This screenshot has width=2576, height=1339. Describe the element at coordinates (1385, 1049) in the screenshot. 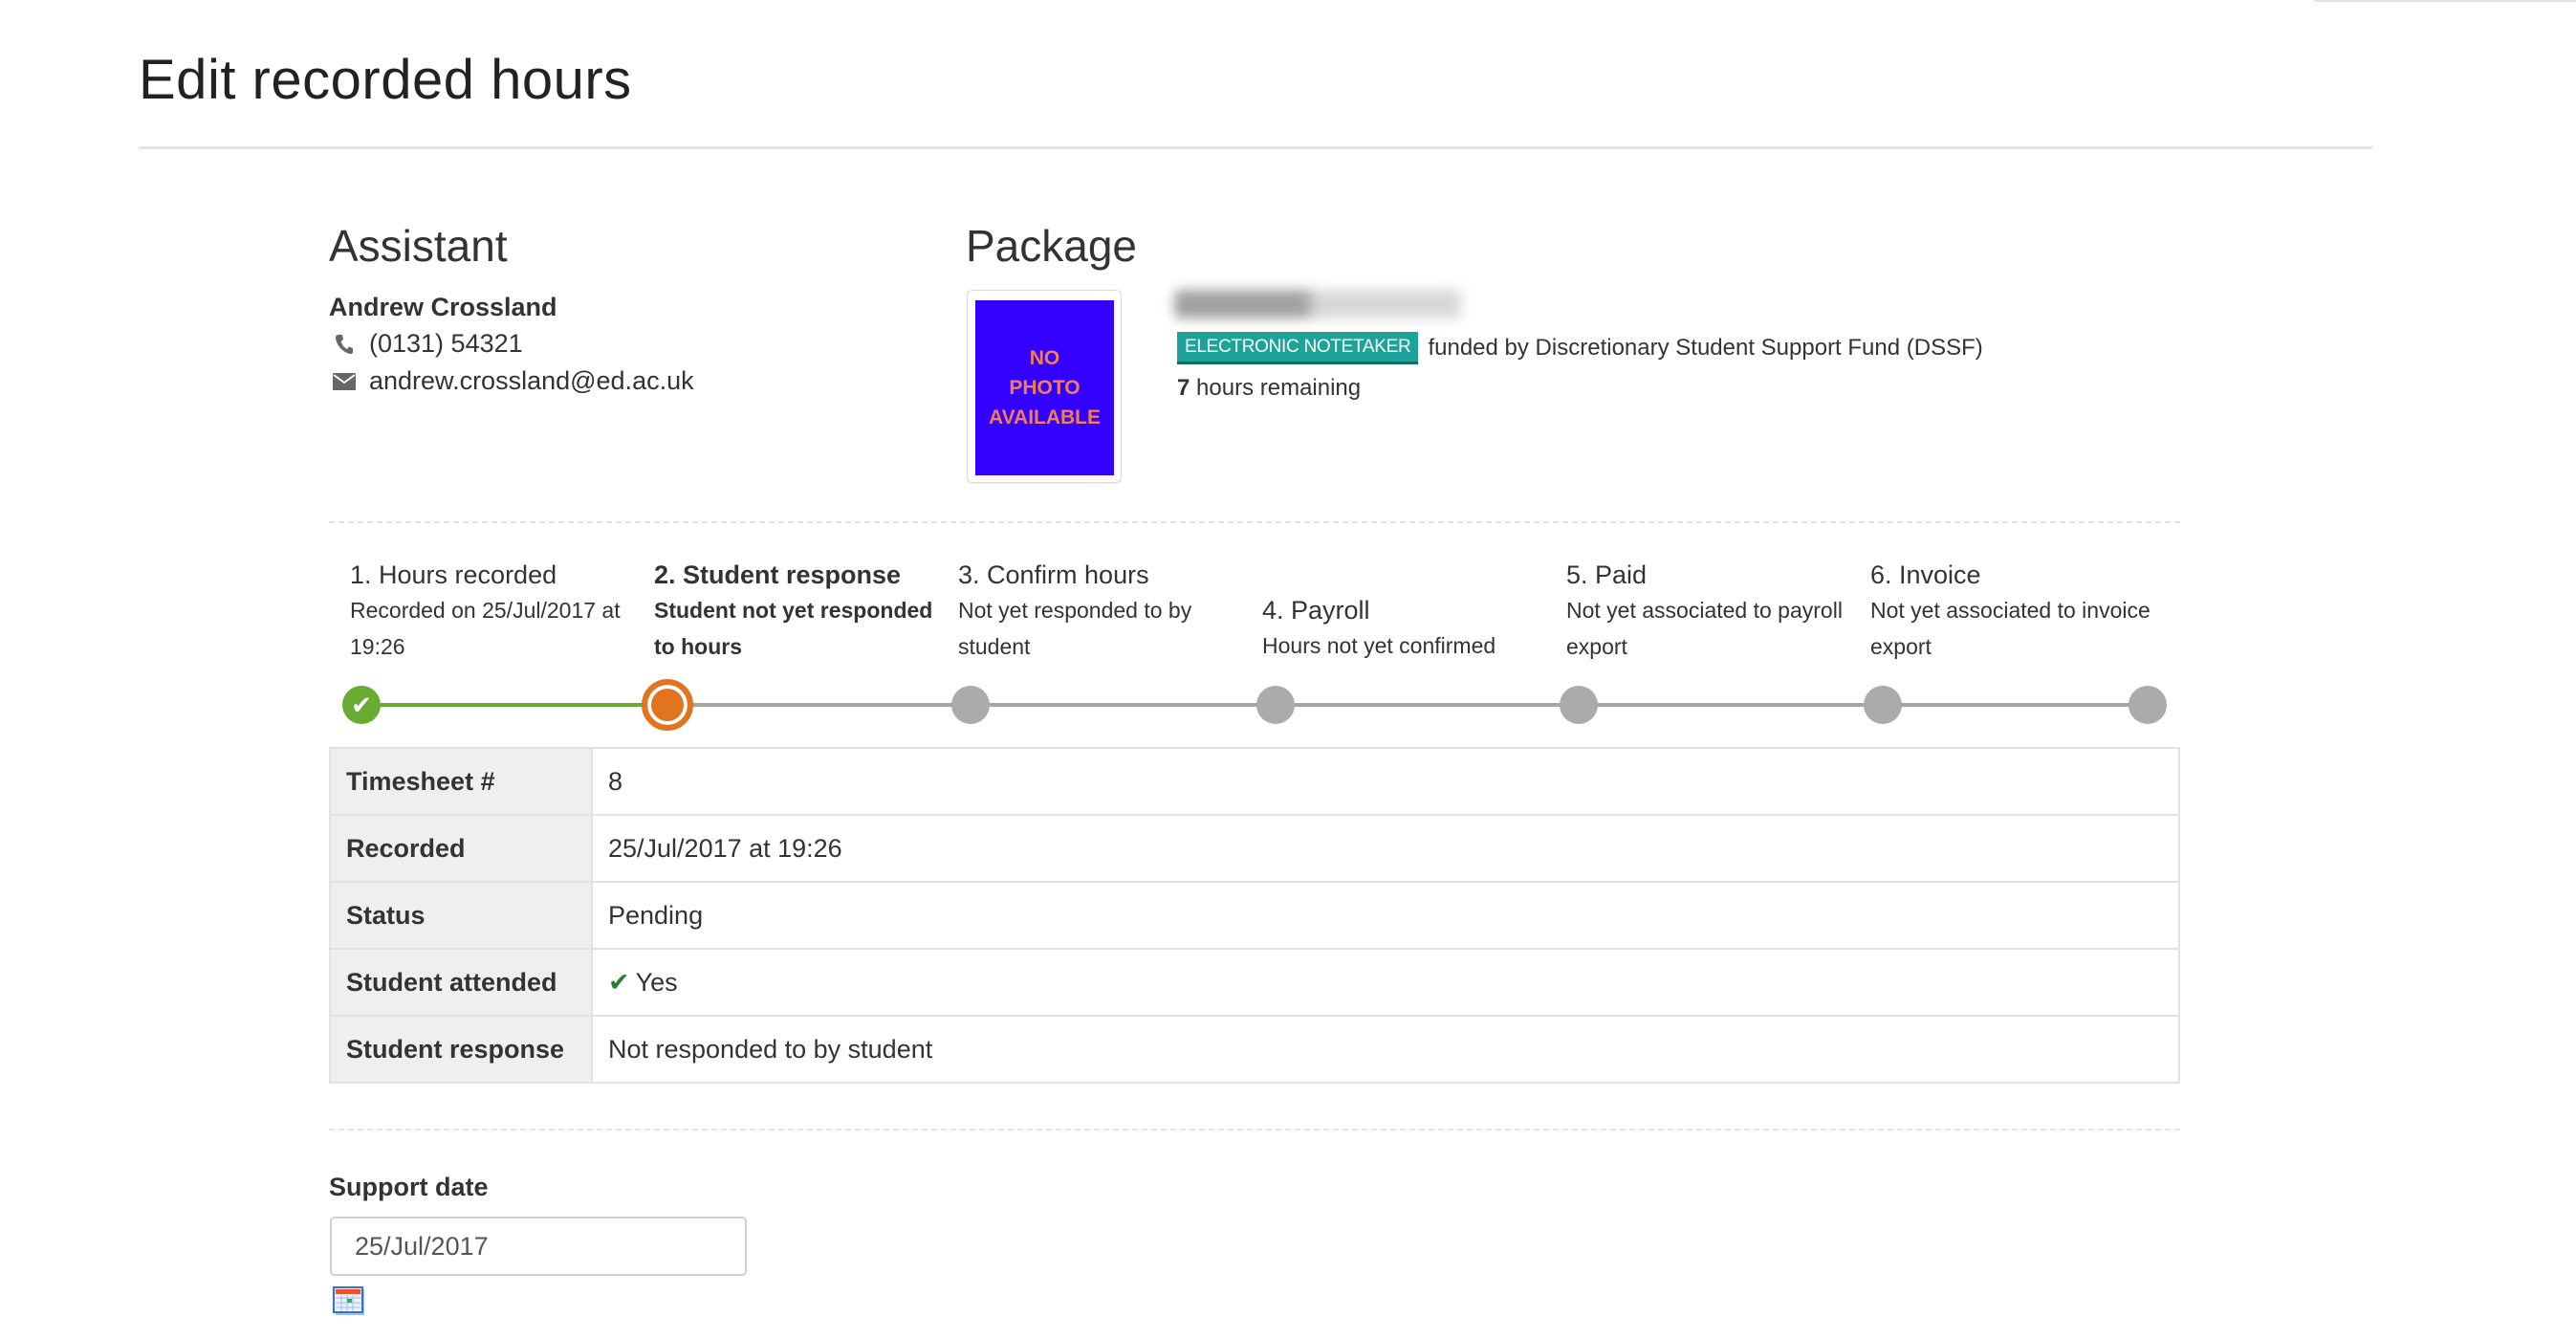

I see `row-value: Not responded to by student` at that location.